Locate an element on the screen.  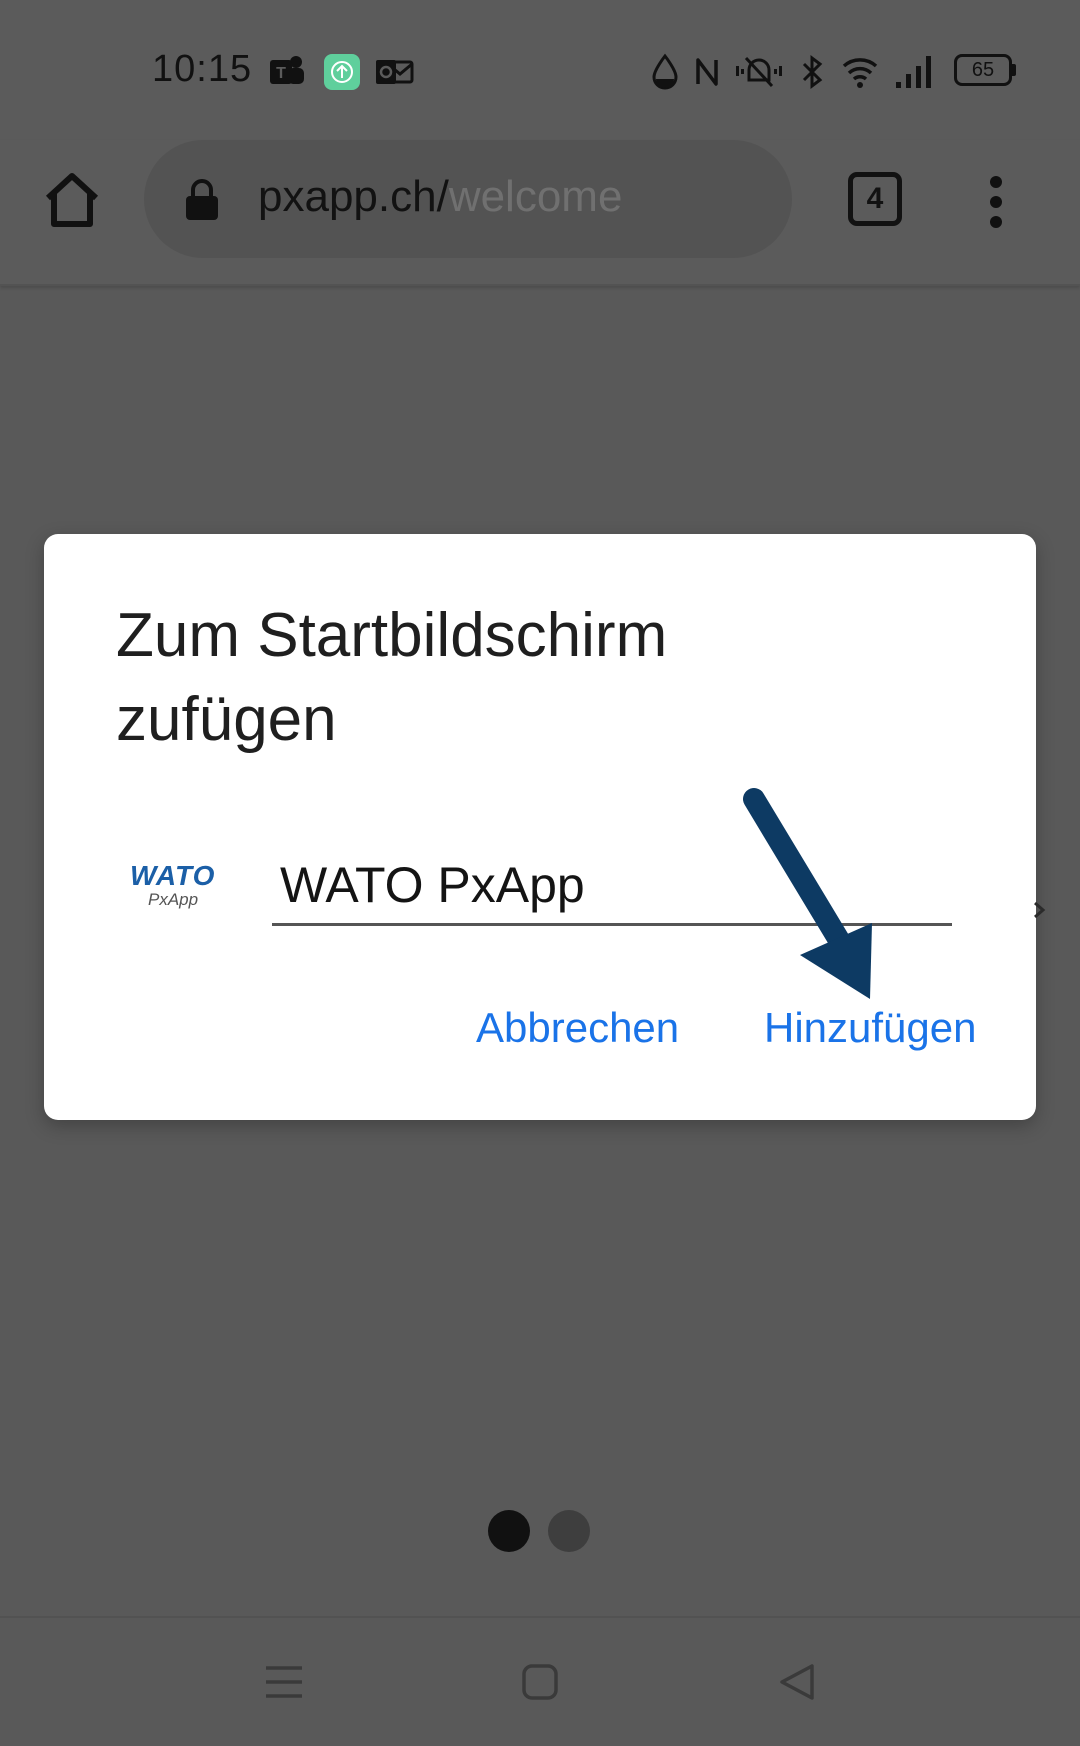
cancel-button: Abbrechen is located at coordinates (577, 1028).